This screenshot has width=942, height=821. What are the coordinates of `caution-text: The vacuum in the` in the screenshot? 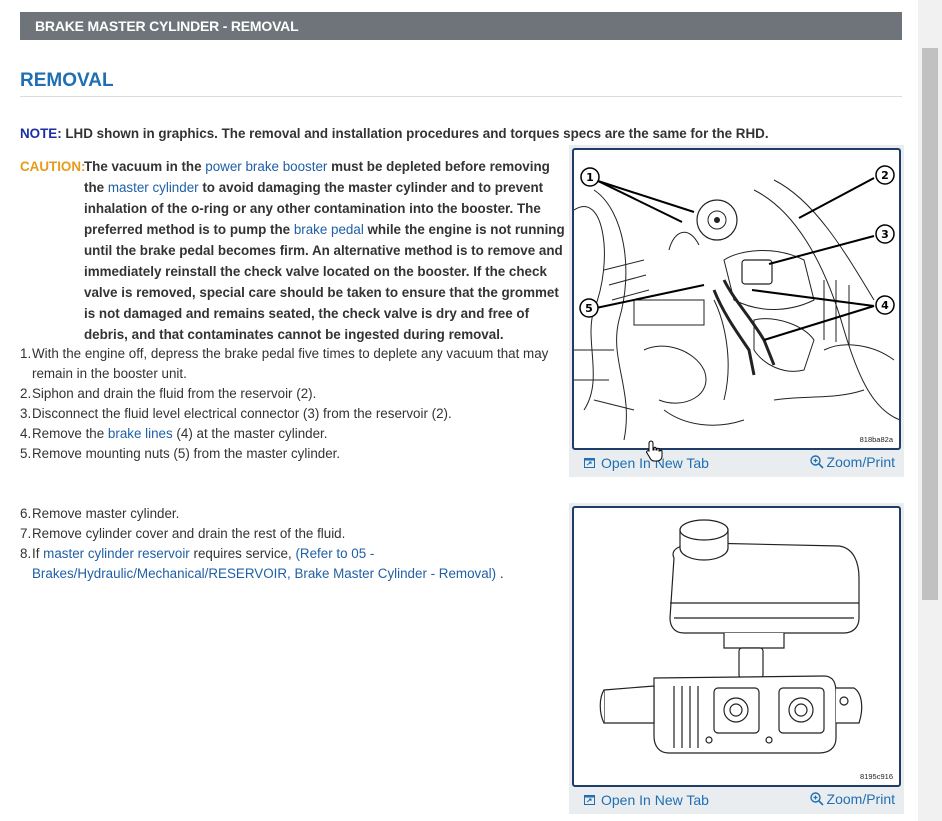 It's located at (145, 166).